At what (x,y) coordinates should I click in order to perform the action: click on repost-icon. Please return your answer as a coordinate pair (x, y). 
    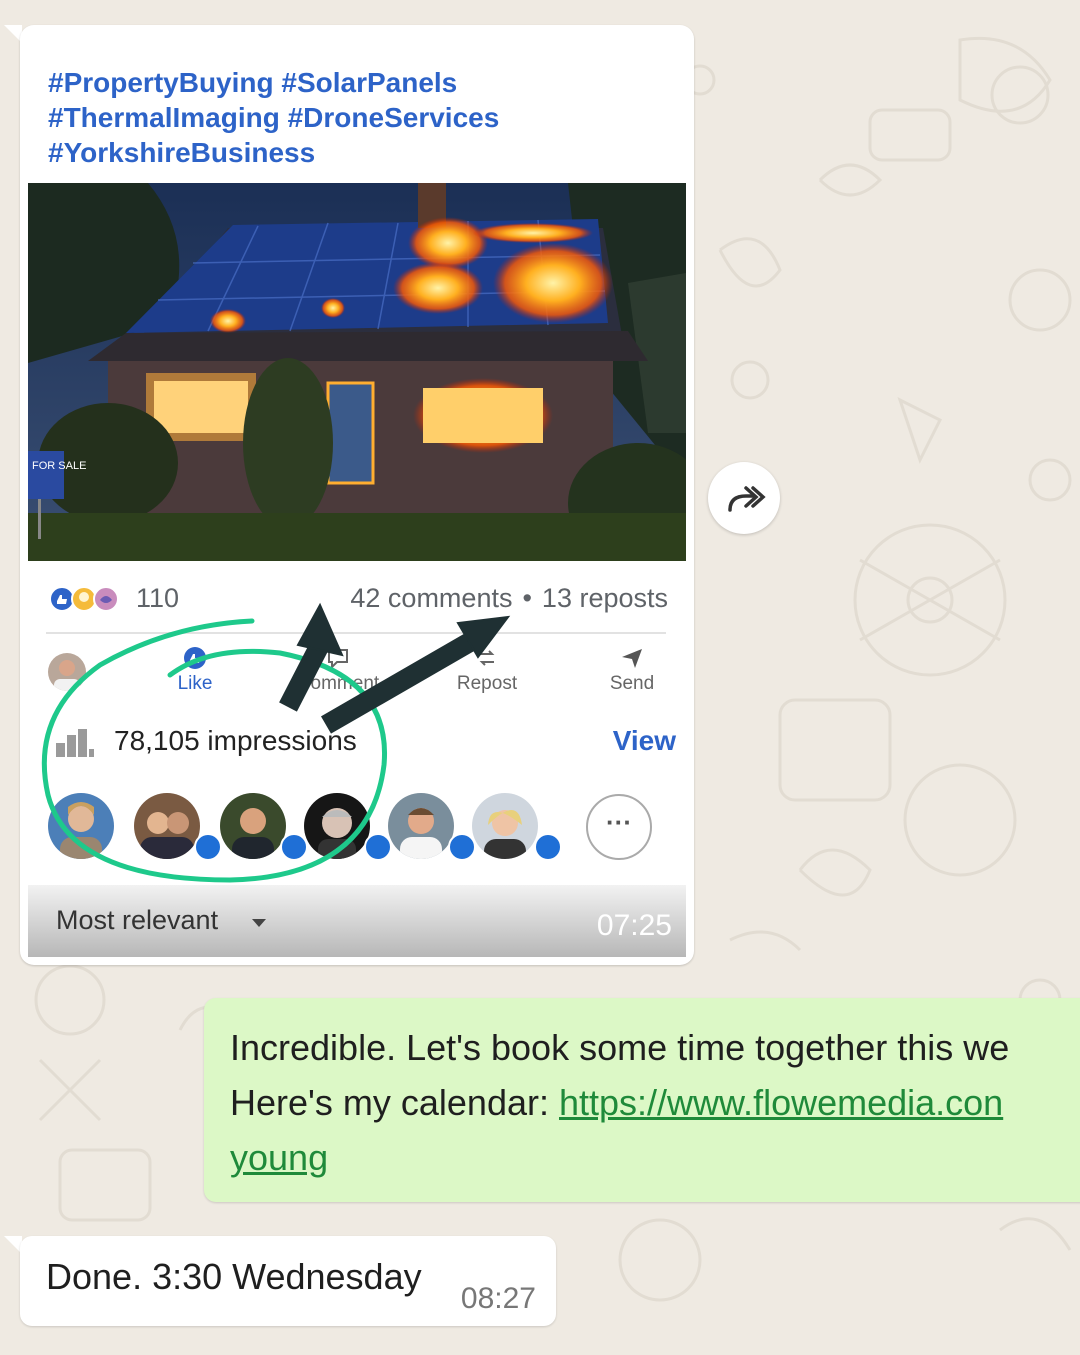
    Looking at the image, I should click on (487, 658).